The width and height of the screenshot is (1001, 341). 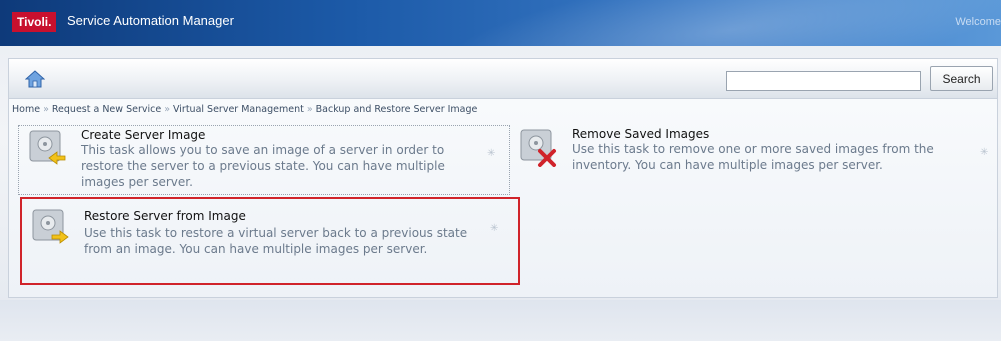 I want to click on search-input, so click(x=823, y=81).